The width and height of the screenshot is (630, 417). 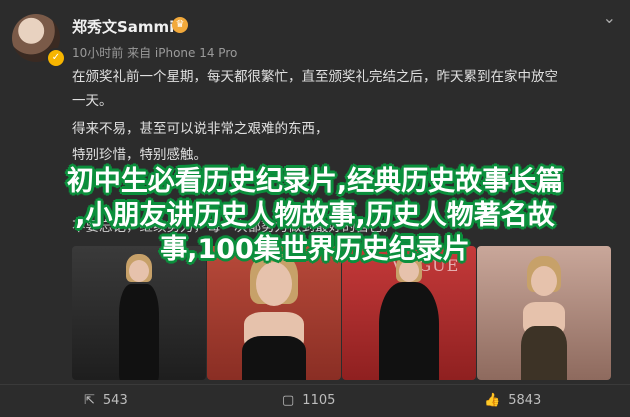 What do you see at coordinates (155, 53) in the screenshot?
I see `post-meta: 10小时前 来自 iPhone 14 Pro` at bounding box center [155, 53].